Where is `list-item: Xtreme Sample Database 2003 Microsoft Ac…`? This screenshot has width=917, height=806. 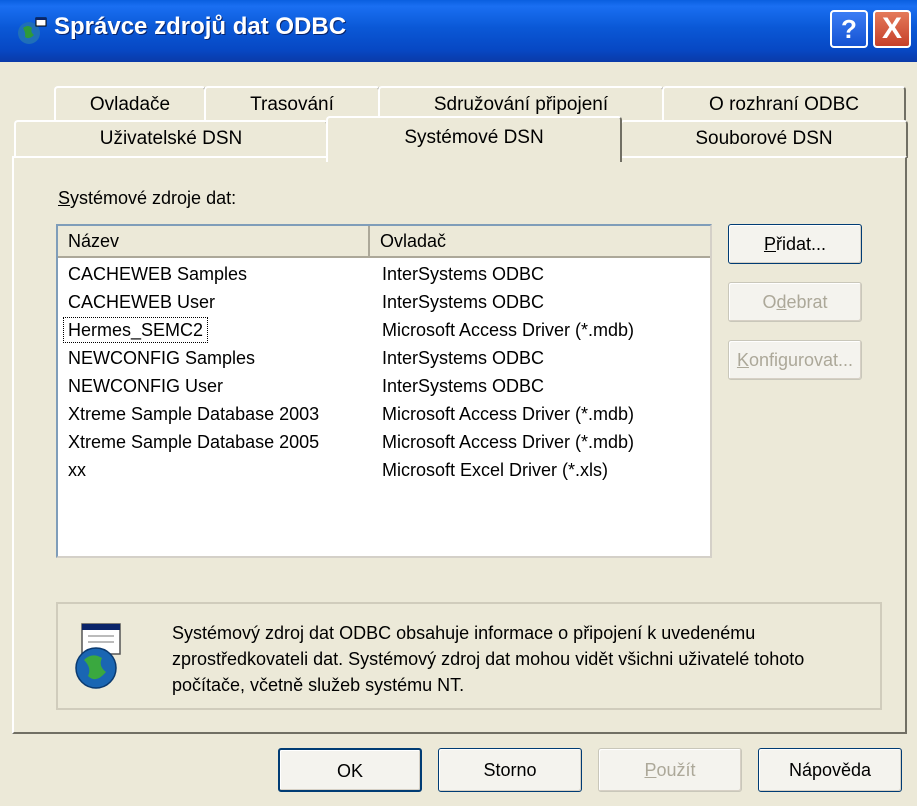
list-item: Xtreme Sample Database 2003 Microsoft Ac… is located at coordinates (384, 414).